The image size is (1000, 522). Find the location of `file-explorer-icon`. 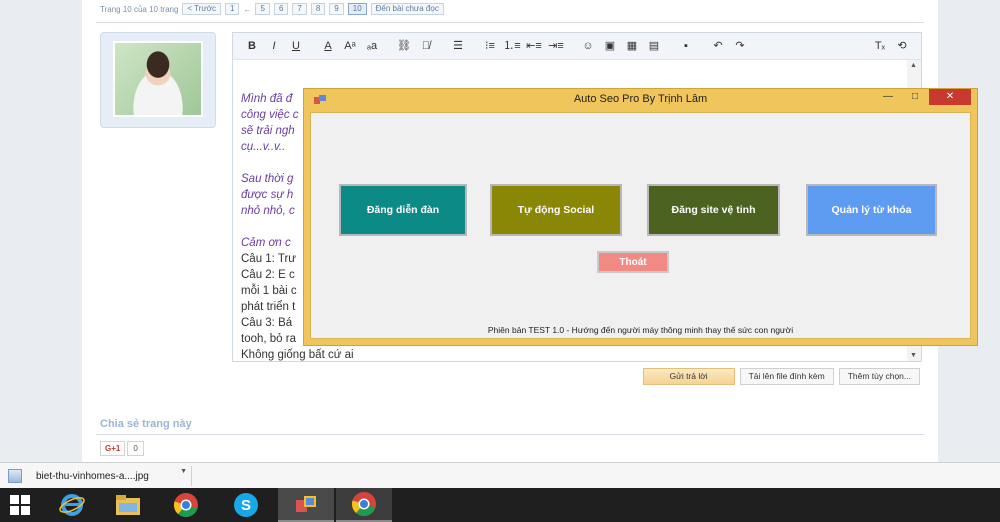

file-explorer-icon is located at coordinates (128, 505).